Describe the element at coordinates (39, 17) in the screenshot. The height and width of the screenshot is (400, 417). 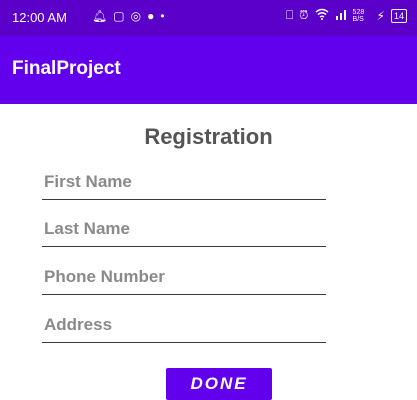
I see `status-time: 12:00 AM` at that location.